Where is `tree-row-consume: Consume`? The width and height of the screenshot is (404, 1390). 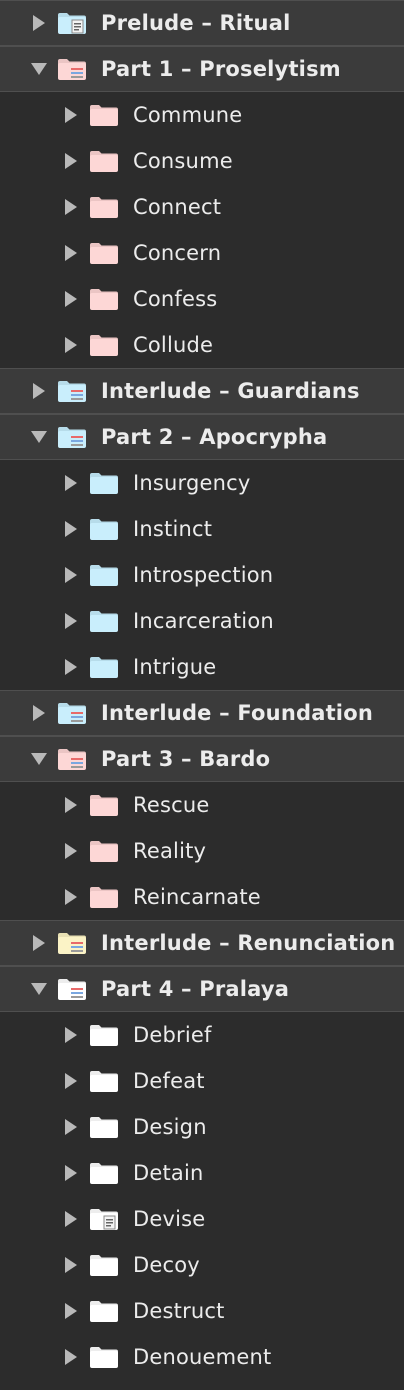 tree-row-consume: Consume is located at coordinates (202, 161).